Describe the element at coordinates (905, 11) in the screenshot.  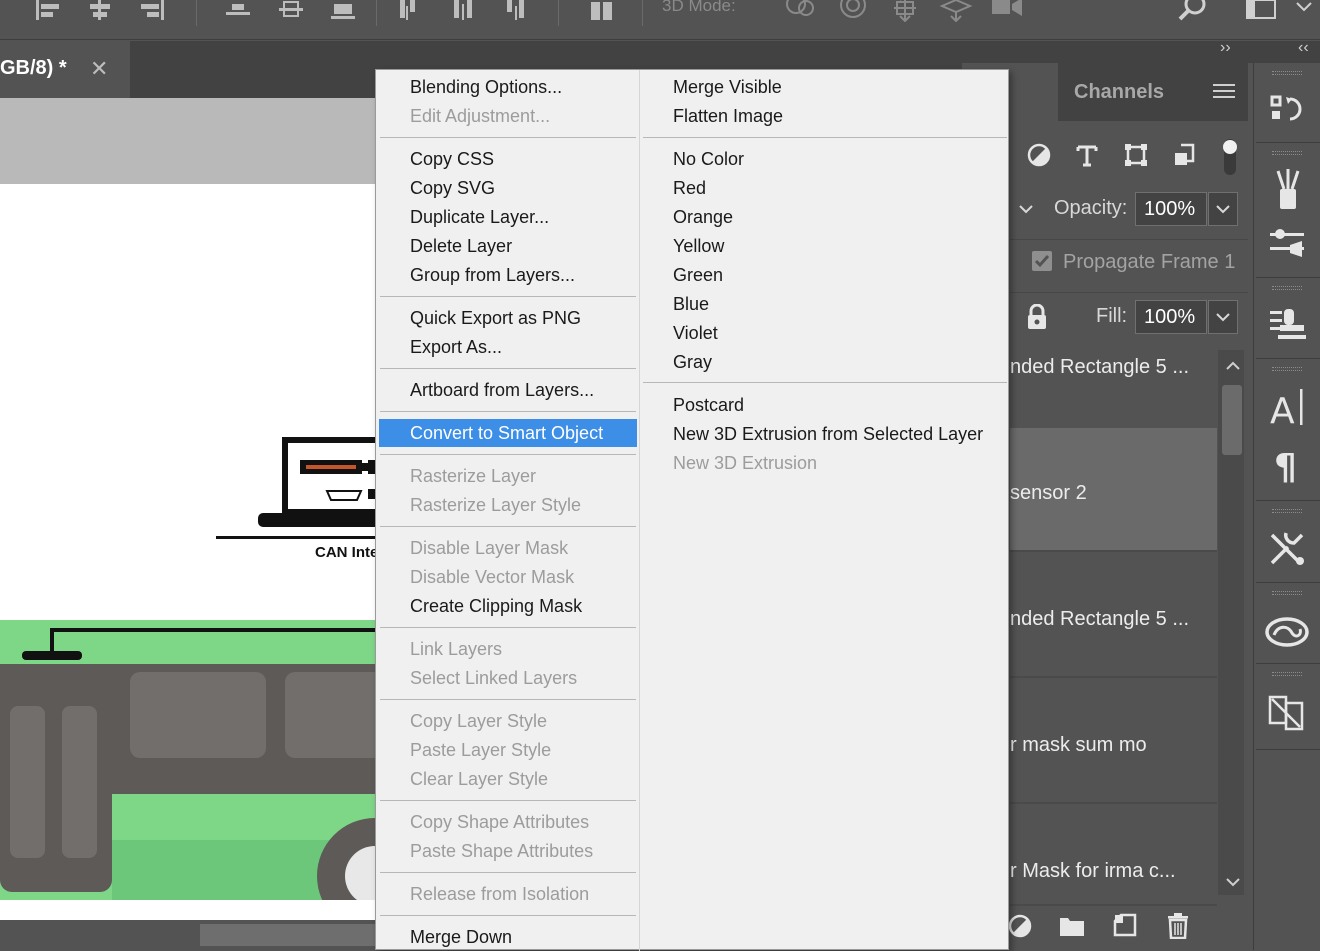
I see `pan-3d-icon` at that location.